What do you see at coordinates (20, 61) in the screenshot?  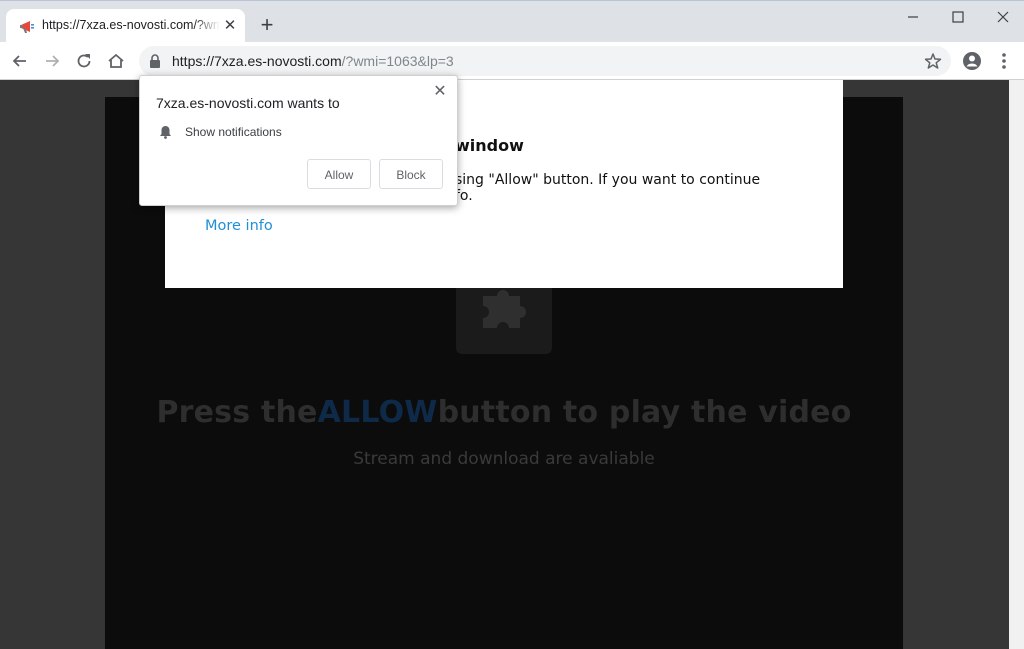 I see `back-arrow-icon` at bounding box center [20, 61].